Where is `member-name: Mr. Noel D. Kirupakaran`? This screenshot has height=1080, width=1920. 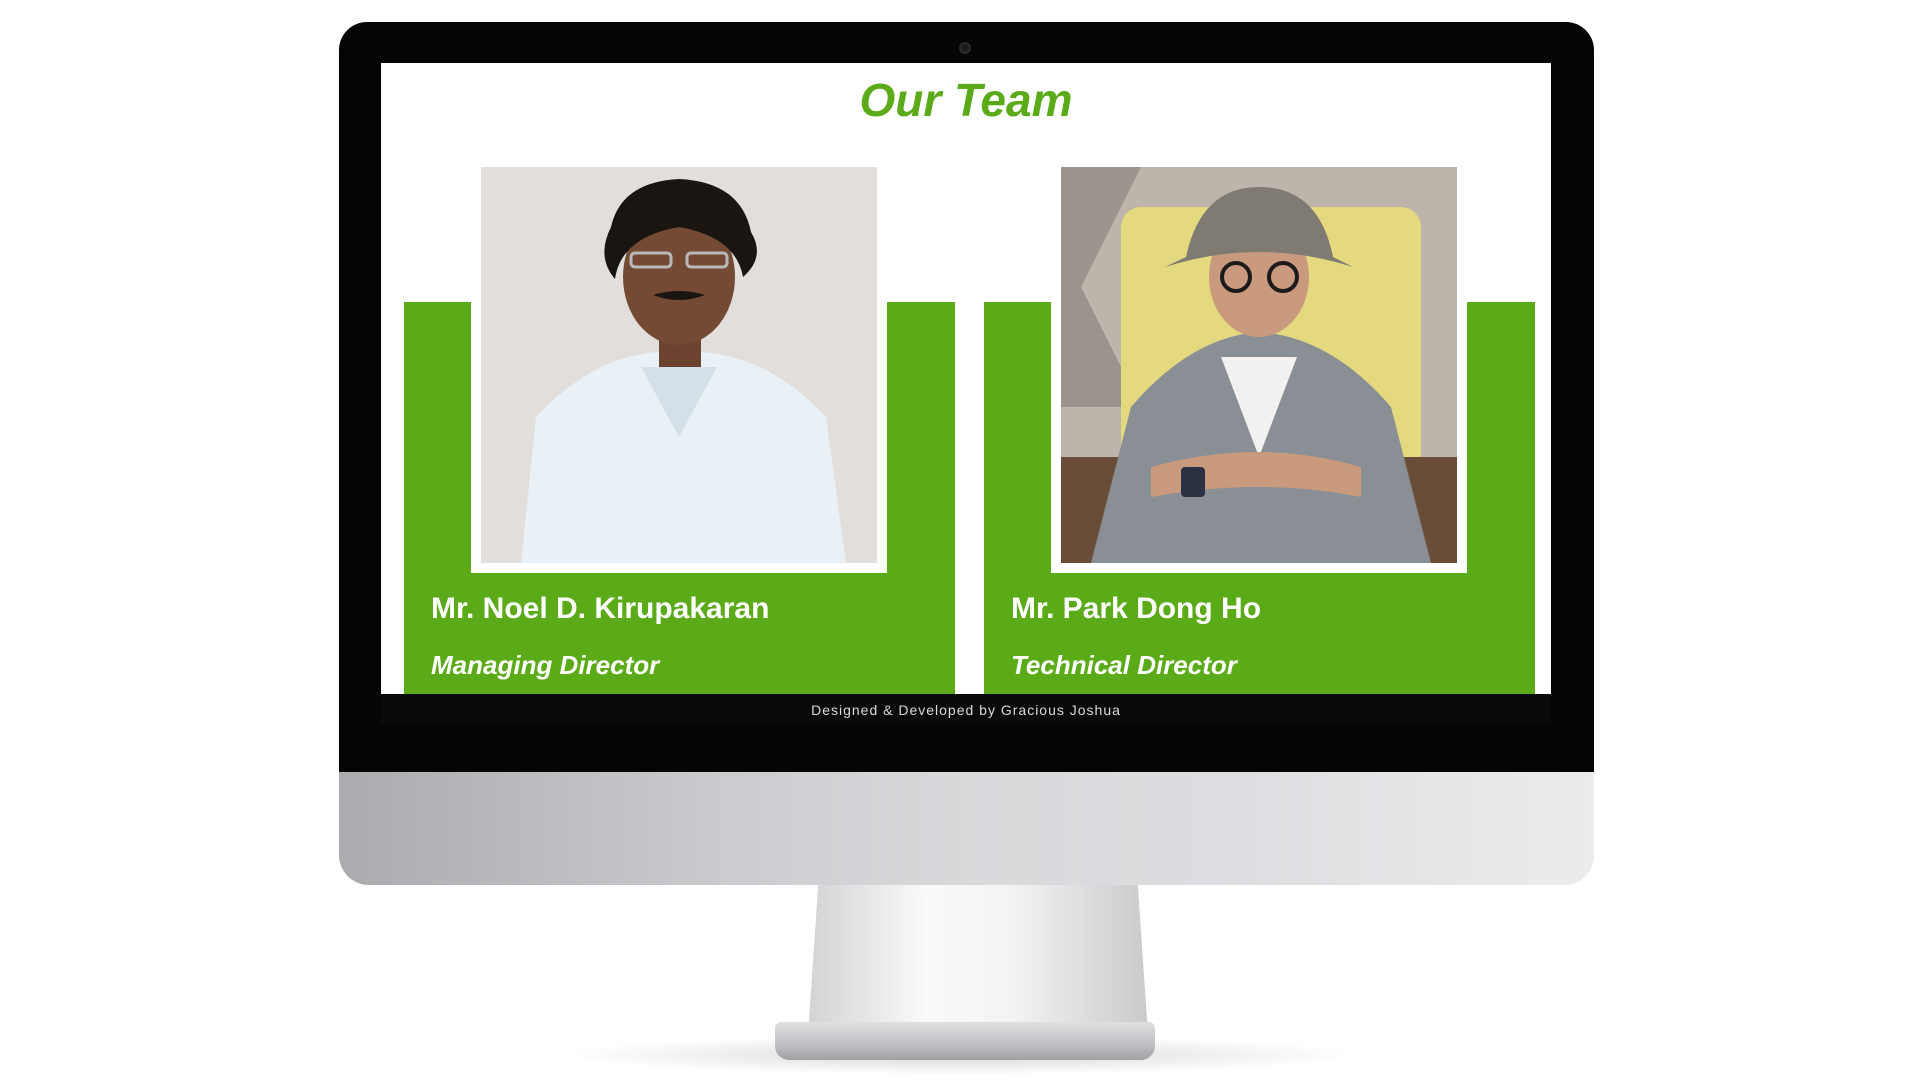
member-name: Mr. Noel D. Kirupakaran is located at coordinates (600, 608).